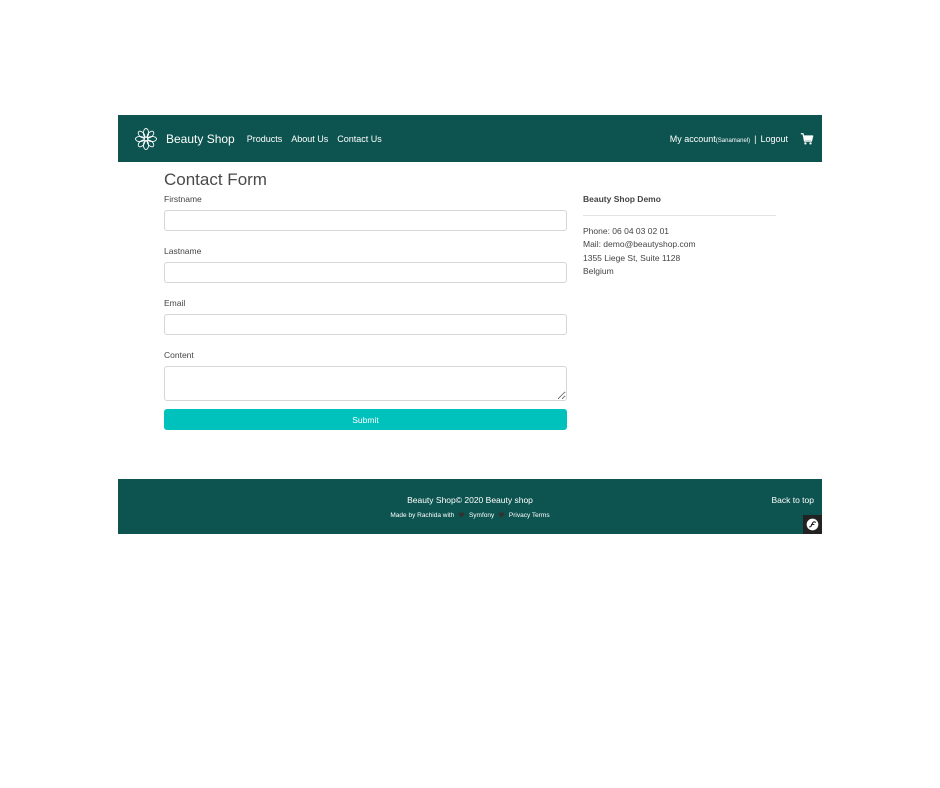 The image size is (940, 788). Describe the element at coordinates (309, 139) in the screenshot. I see `nav-about-us: About Us` at that location.